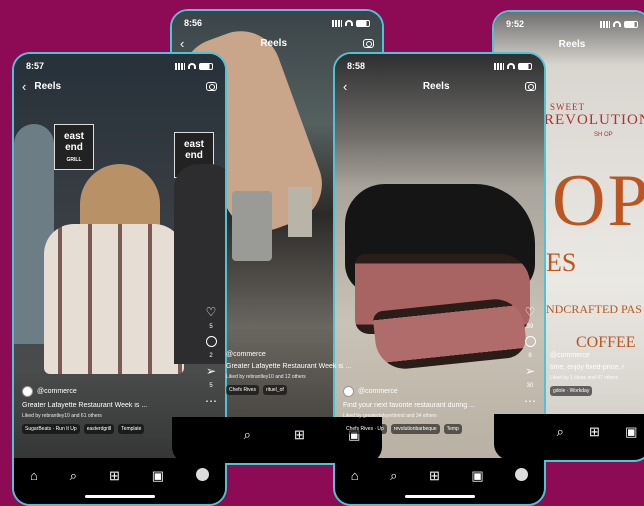  I want to click on status-bar: 9:52, so click(572, 24).